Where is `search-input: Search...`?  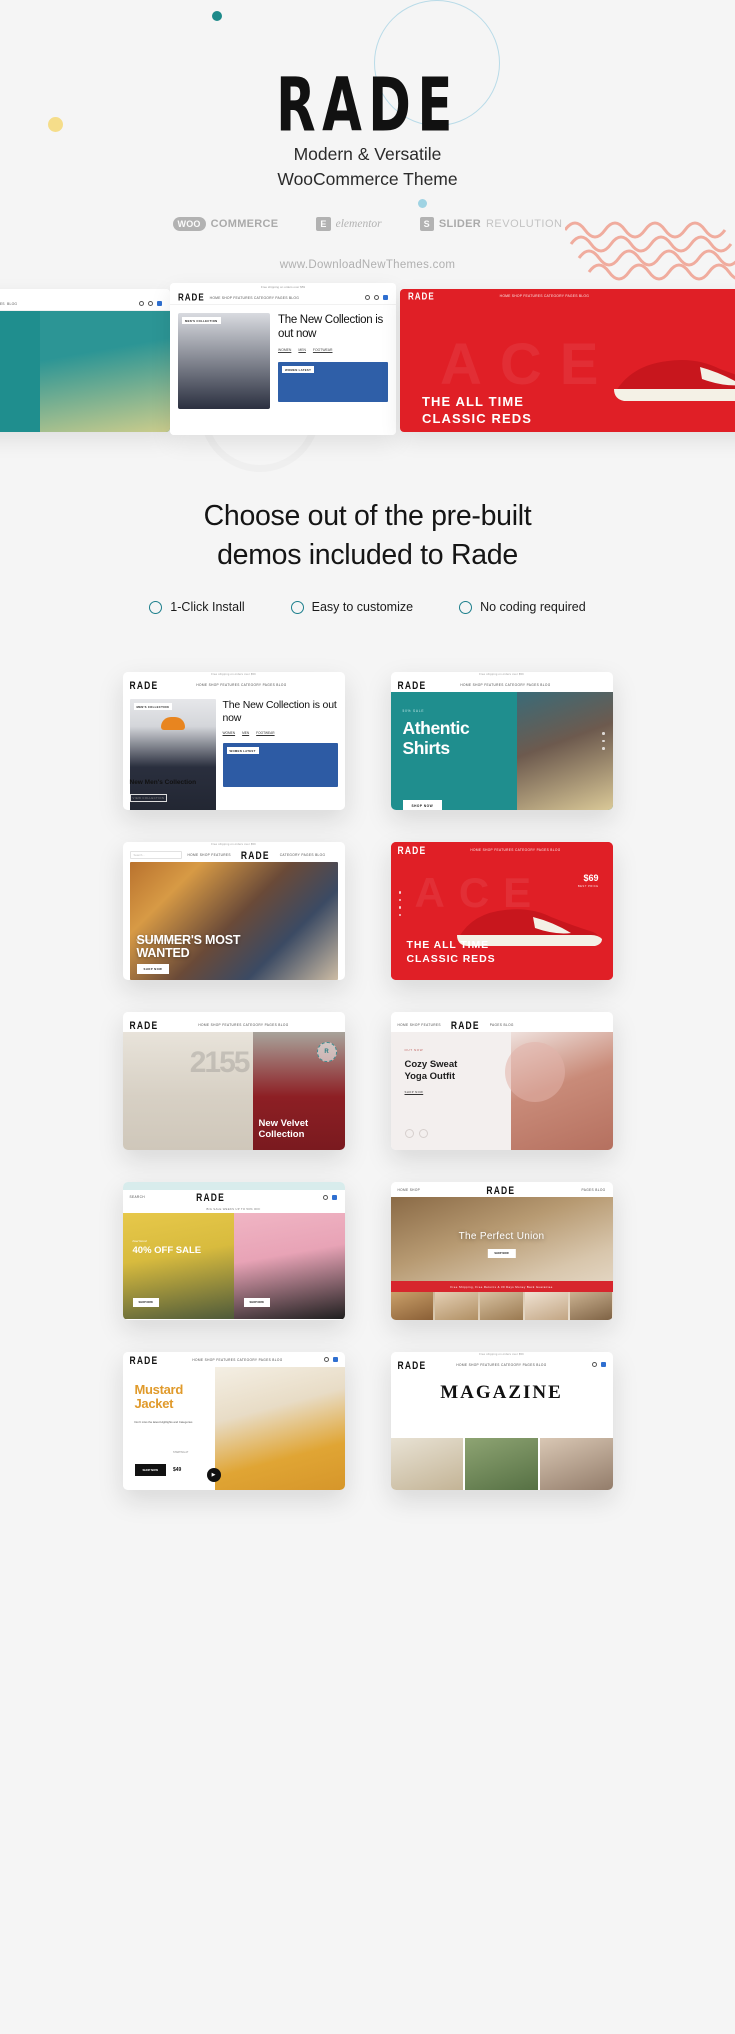 search-input: Search... is located at coordinates (155, 854).